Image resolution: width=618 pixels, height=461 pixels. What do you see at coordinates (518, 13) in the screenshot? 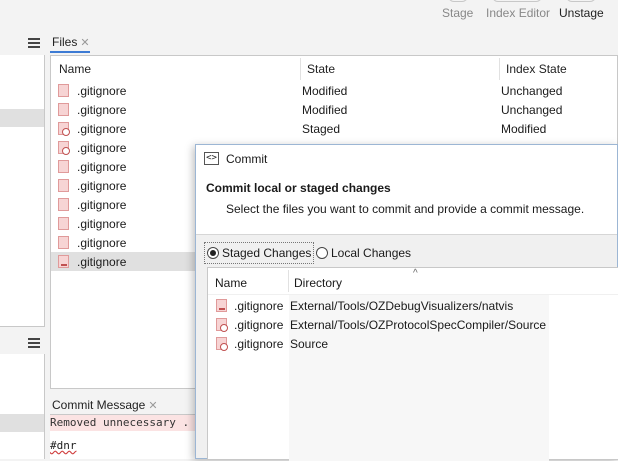
I see `index-editor-button: Index Editor` at bounding box center [518, 13].